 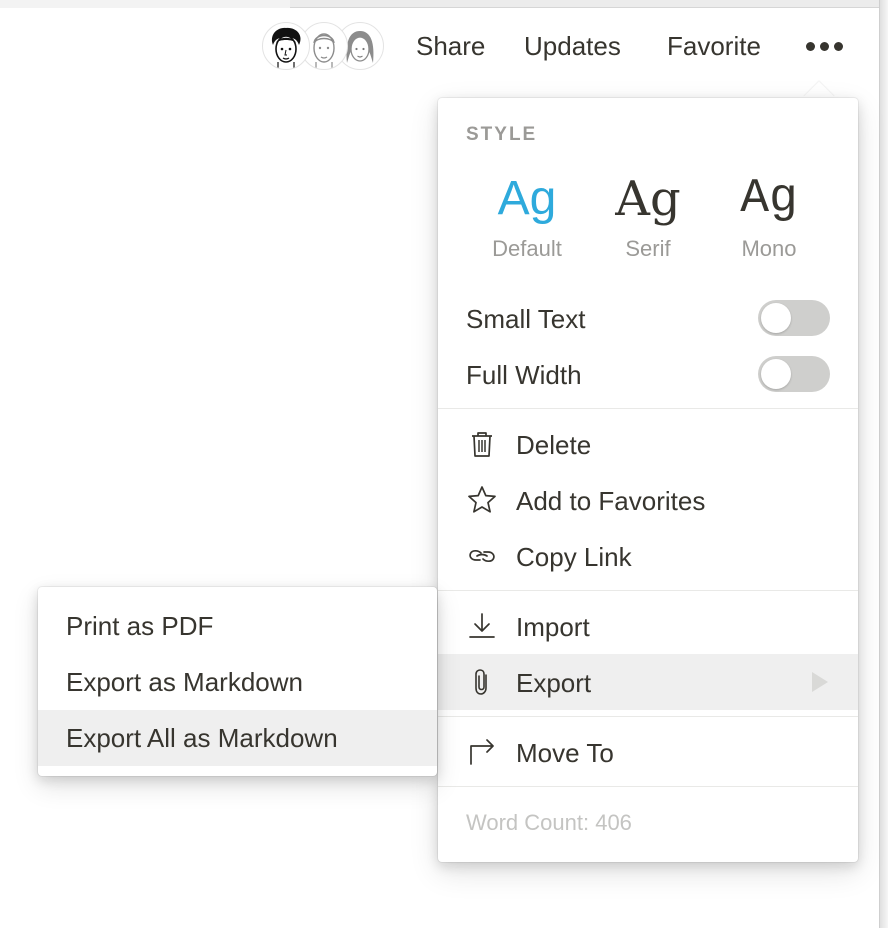 I want to click on topbar: Share Updates Favorite, so click(x=440, y=46).